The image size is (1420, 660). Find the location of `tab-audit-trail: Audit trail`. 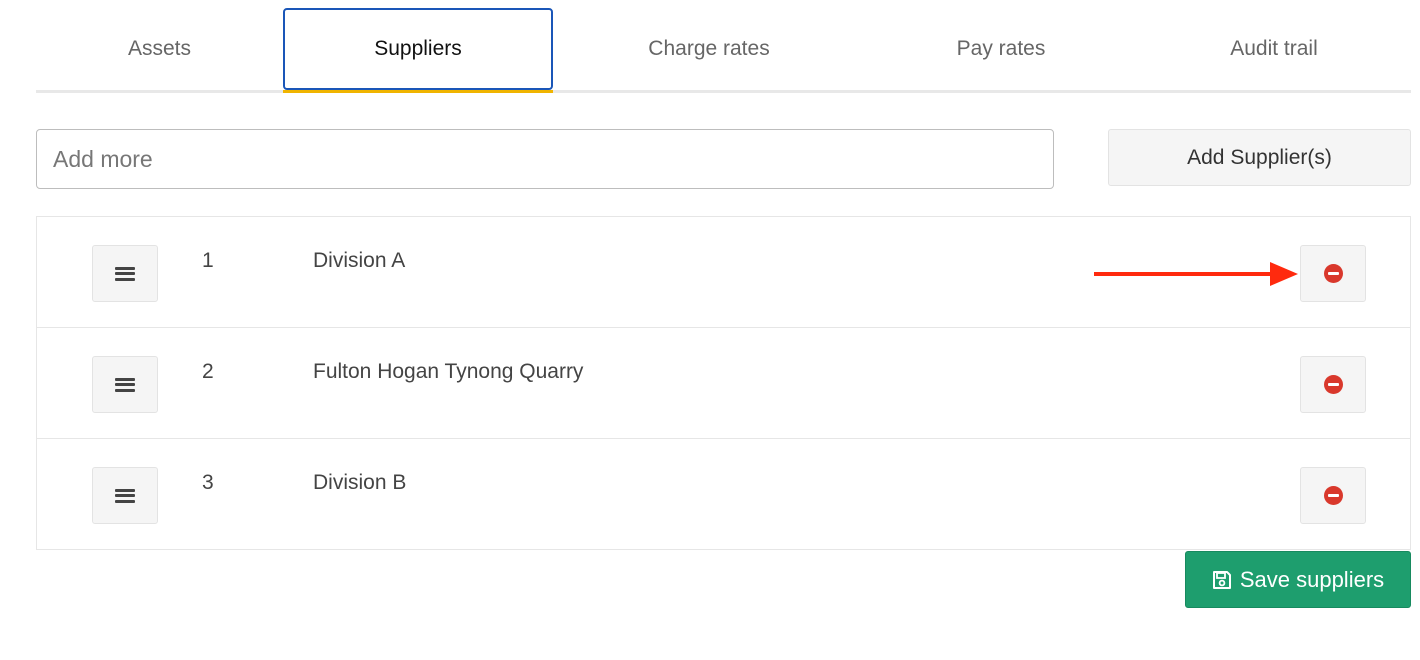

tab-audit-trail: Audit trail is located at coordinates (1274, 49).